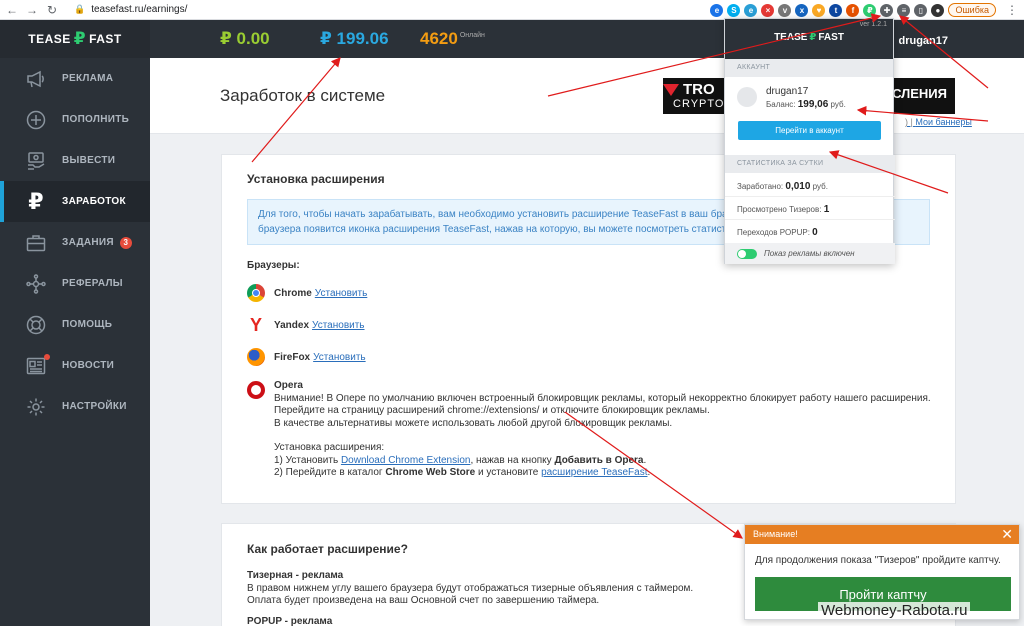  What do you see at coordinates (273, 265) in the screenshot?
I see `browsers-label: Браузеры:` at bounding box center [273, 265].